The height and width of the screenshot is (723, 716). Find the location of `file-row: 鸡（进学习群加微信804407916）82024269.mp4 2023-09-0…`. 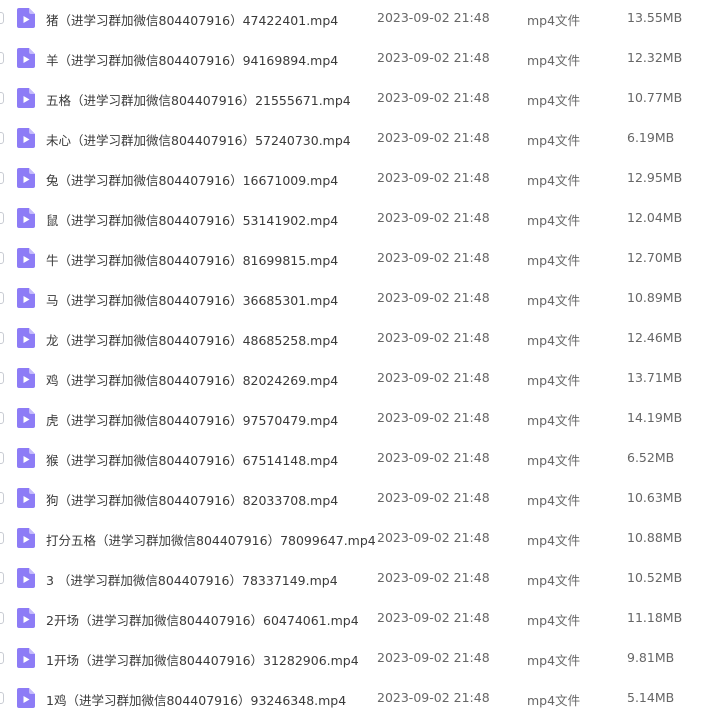

file-row: 鸡（进学习群加微信804407916）82024269.mp4 2023-09-0… is located at coordinates (358, 380).